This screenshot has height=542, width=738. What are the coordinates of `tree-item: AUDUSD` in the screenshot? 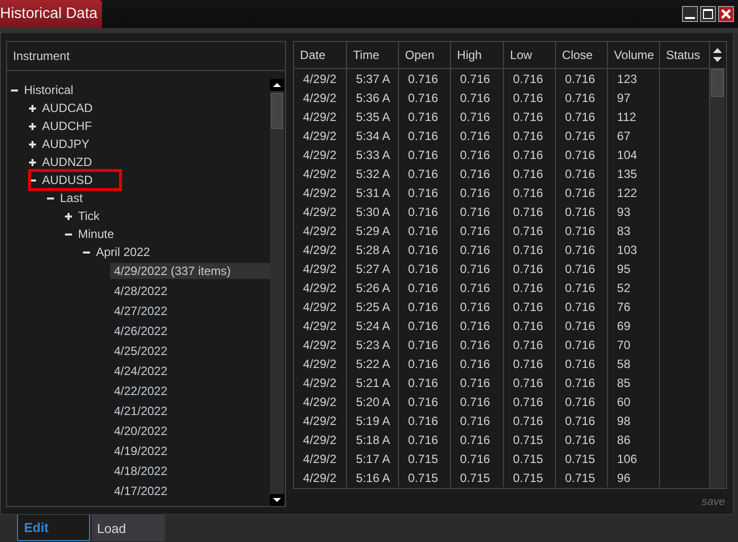 It's located at (67, 180).